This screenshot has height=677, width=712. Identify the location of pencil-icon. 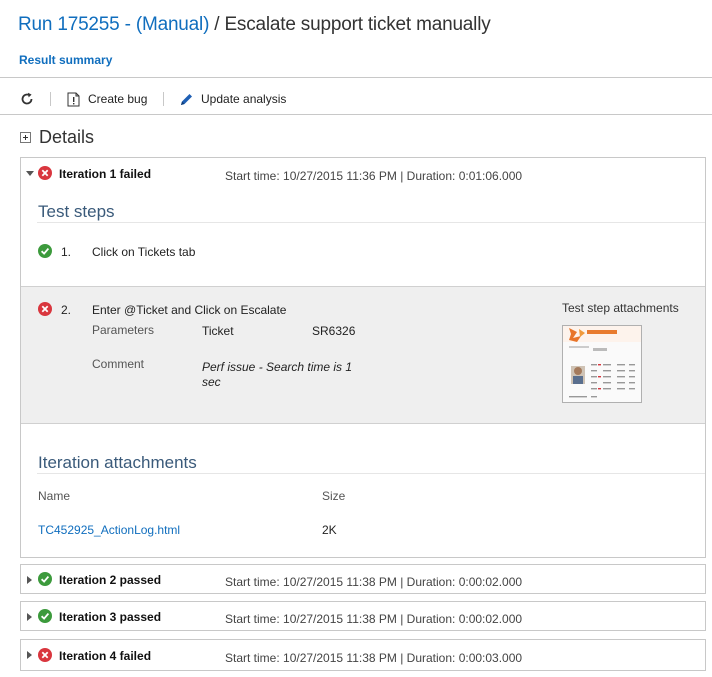
(186, 99).